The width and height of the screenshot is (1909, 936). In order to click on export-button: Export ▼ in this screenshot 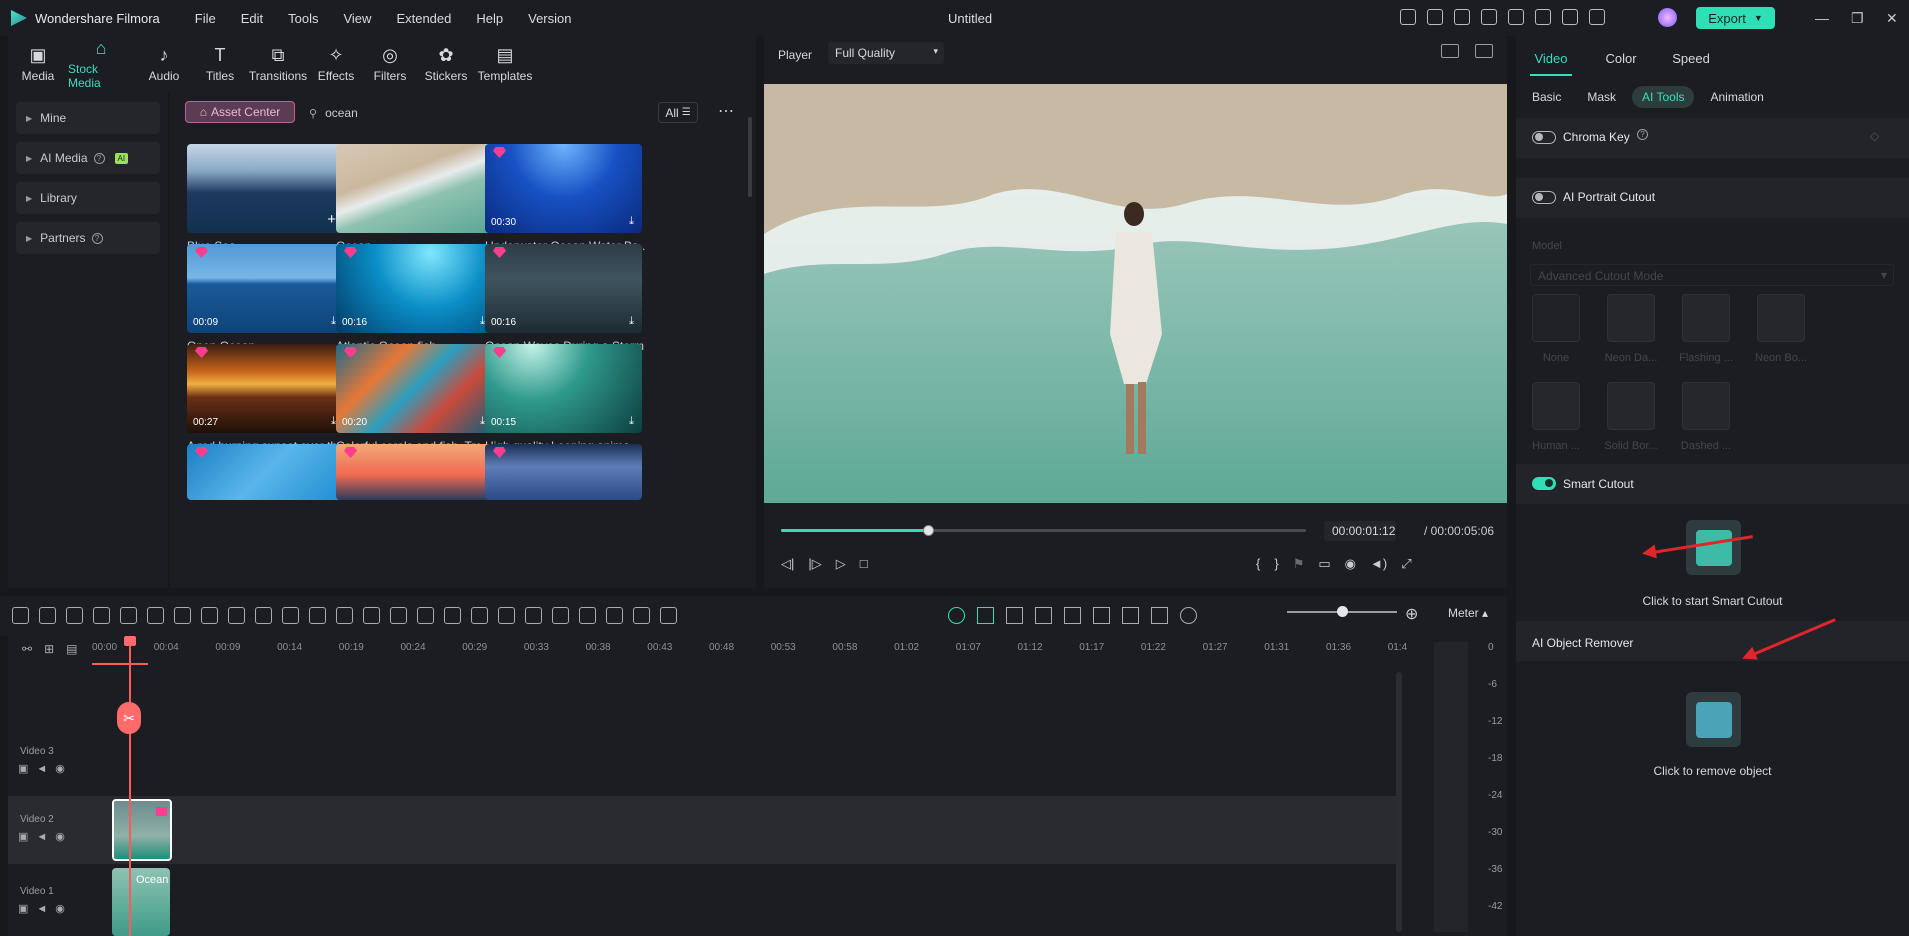, I will do `click(1735, 18)`.